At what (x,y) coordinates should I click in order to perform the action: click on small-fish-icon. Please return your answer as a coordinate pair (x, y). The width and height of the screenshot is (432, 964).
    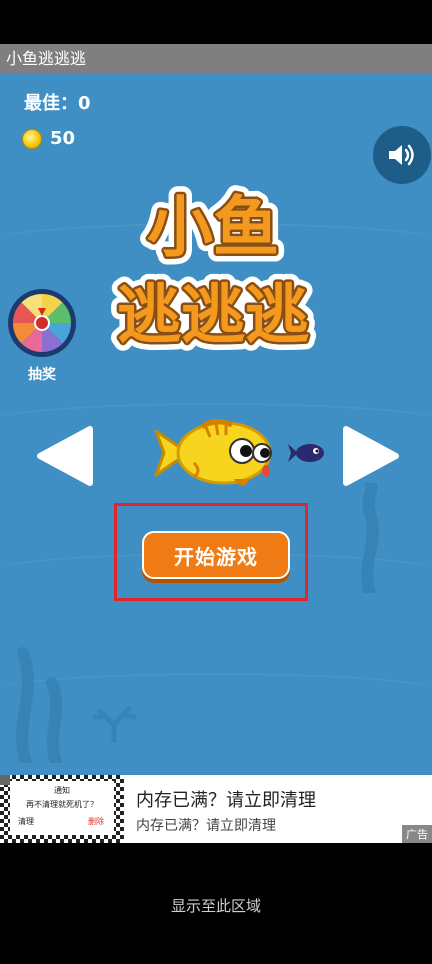
    Looking at the image, I should click on (306, 453).